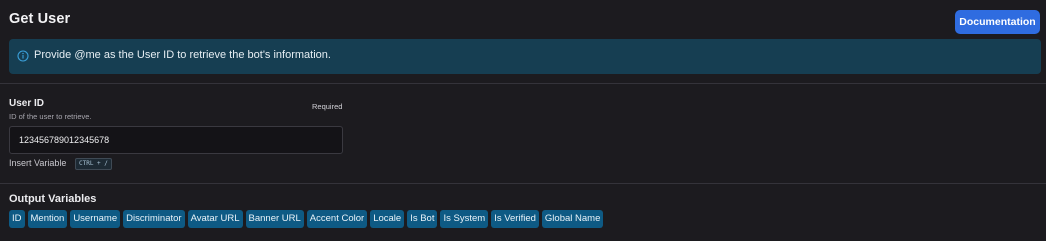 The image size is (1046, 241). What do you see at coordinates (27, 103) in the screenshot?
I see `user-id-label: User ID` at bounding box center [27, 103].